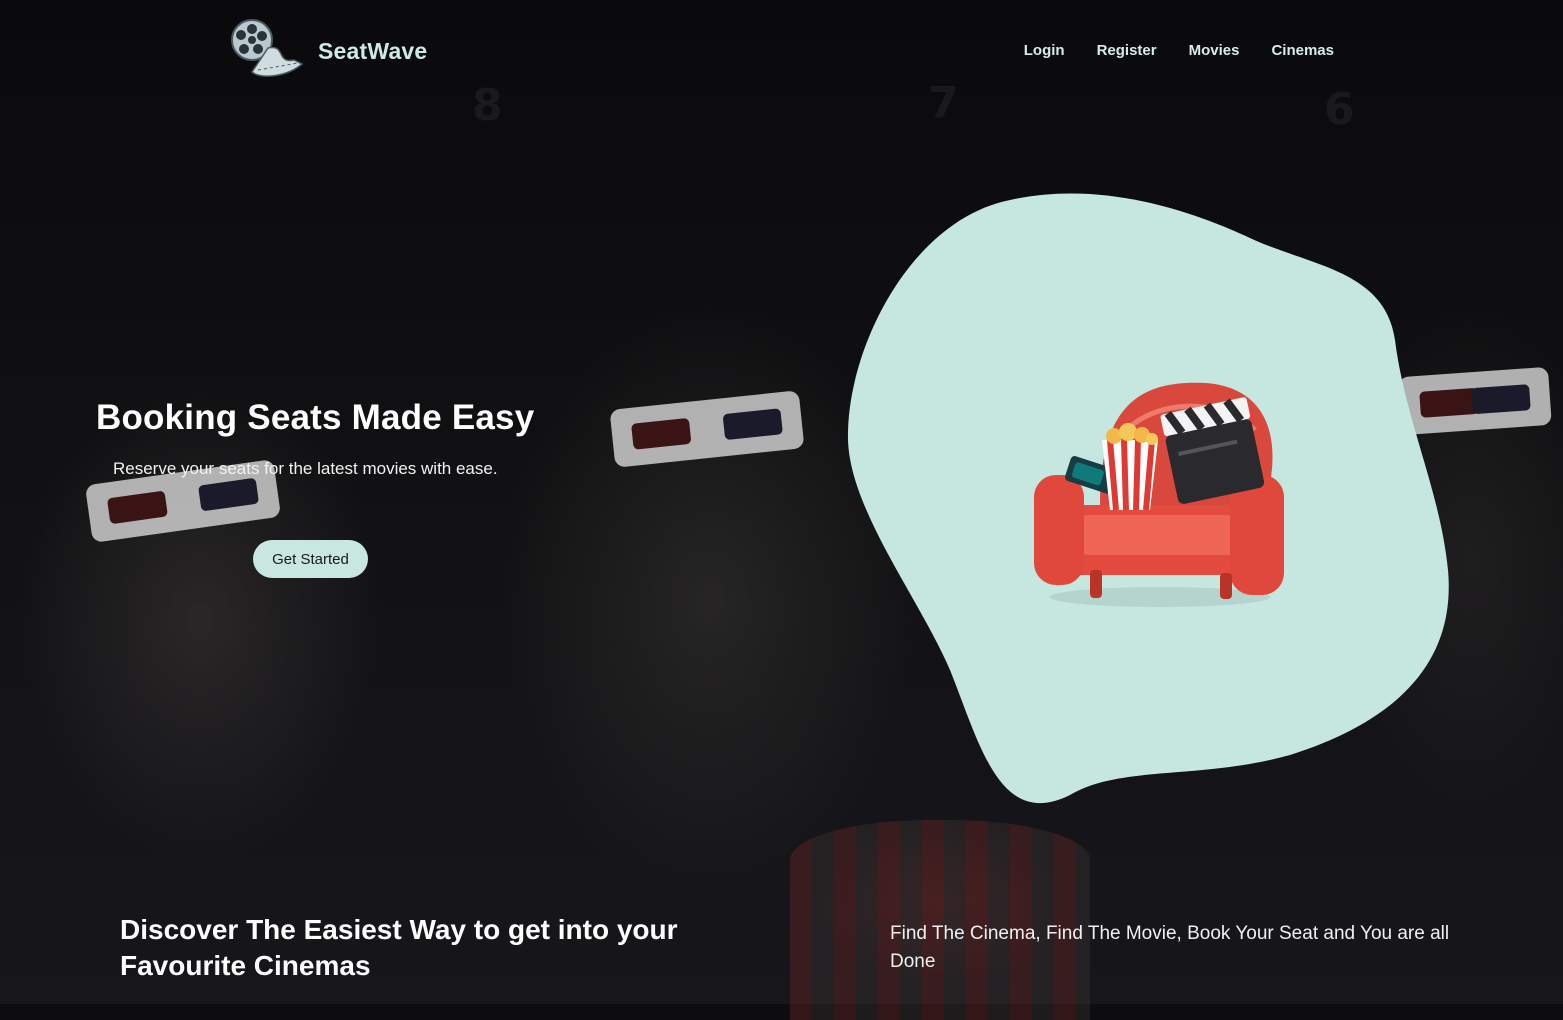  What do you see at coordinates (781, 50) in the screenshot?
I see `site-header: SeatWave Login Register Movies Cinemas` at bounding box center [781, 50].